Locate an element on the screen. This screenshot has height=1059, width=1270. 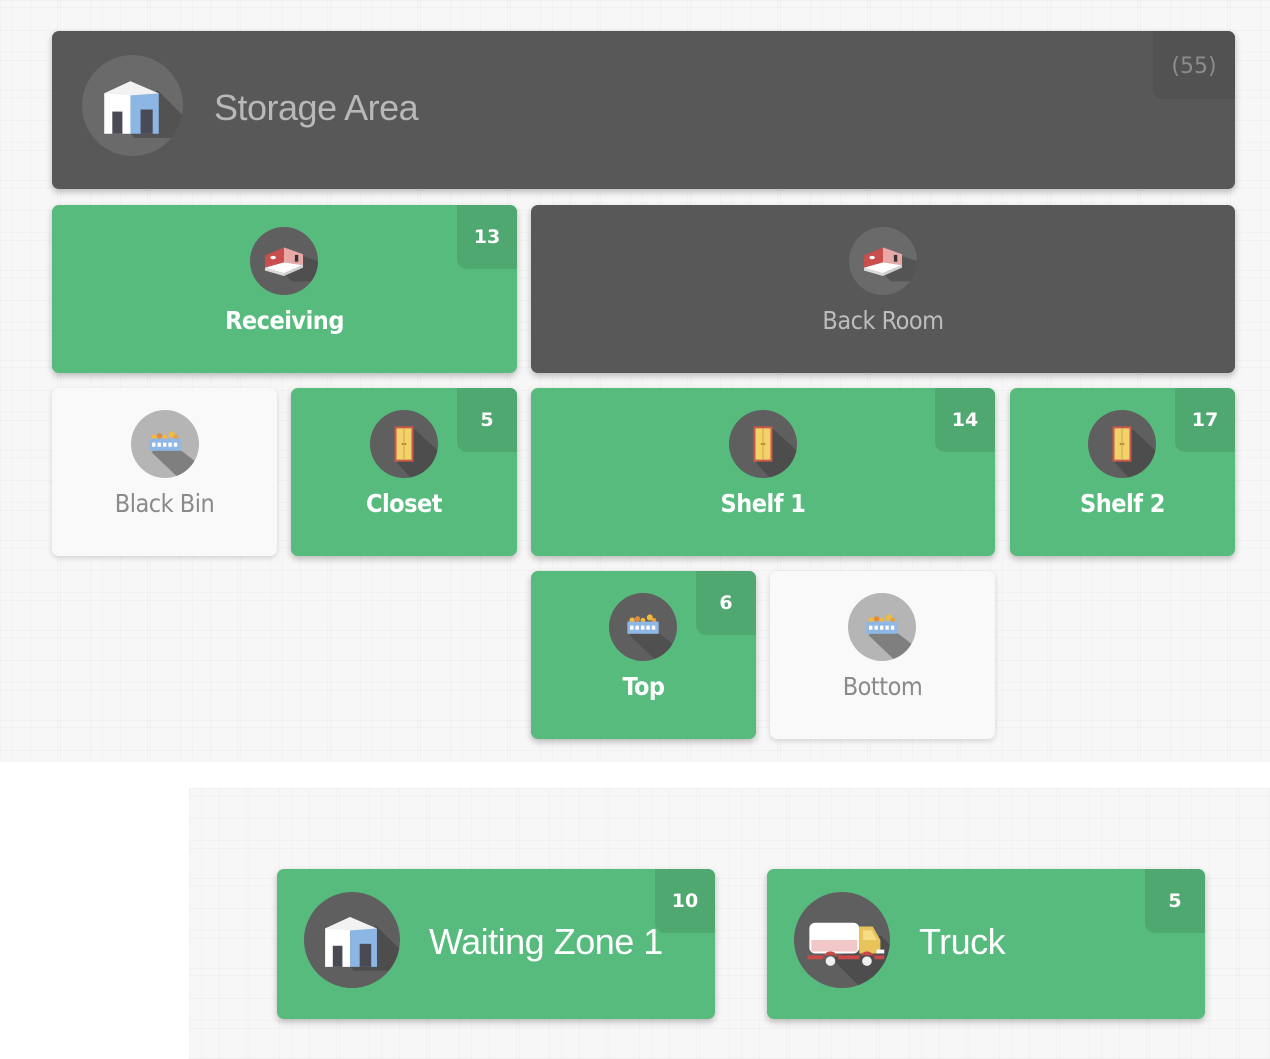
storage-area-tile: (55) Storage Area is located at coordinates (643, 110).